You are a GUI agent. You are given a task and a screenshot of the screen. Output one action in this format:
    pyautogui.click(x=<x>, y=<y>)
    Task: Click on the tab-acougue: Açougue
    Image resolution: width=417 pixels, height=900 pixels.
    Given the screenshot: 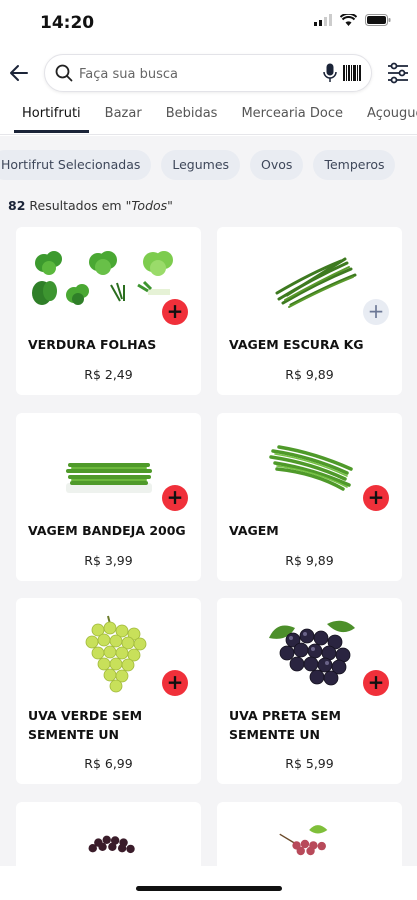 What is the action you would take?
    pyautogui.click(x=388, y=116)
    